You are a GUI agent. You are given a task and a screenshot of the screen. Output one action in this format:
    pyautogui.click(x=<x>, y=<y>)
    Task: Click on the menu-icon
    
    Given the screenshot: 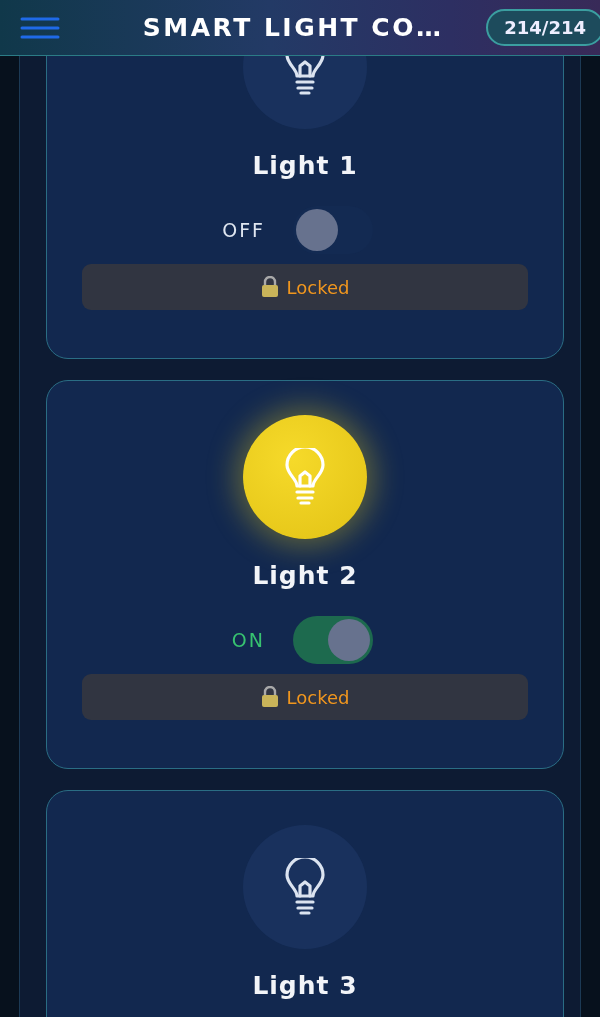 What is the action you would take?
    pyautogui.click(x=40, y=27)
    